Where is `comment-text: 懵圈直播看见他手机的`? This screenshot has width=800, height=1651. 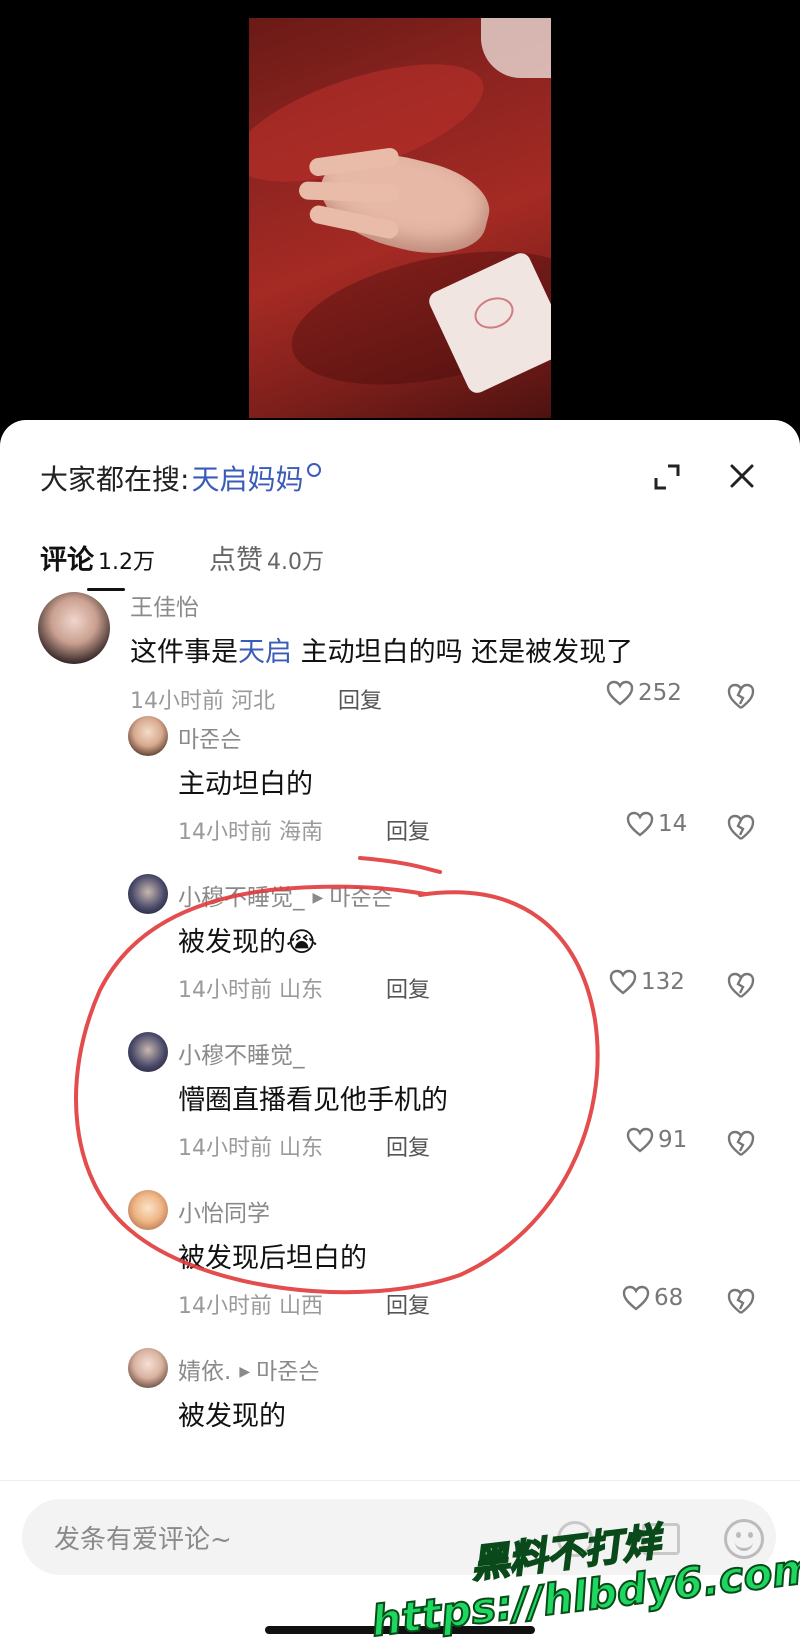
comment-text: 懵圈直播看见他手机的 is located at coordinates (313, 1100).